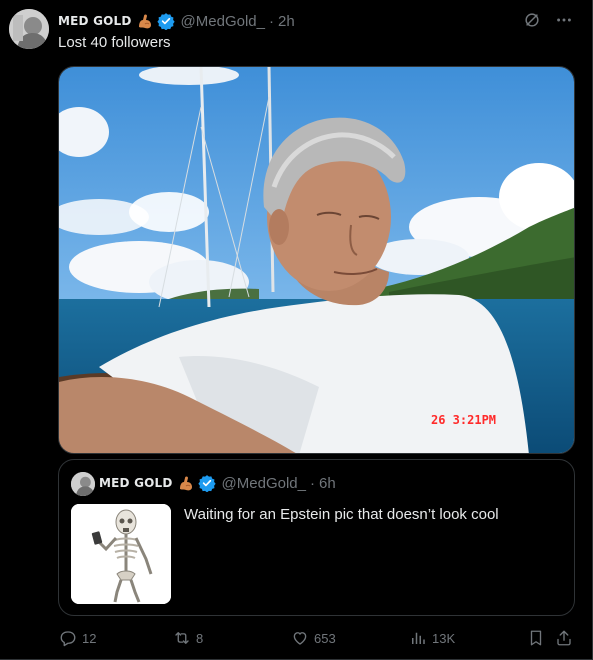 The height and width of the screenshot is (660, 593). I want to click on bookmark-button, so click(536, 638).